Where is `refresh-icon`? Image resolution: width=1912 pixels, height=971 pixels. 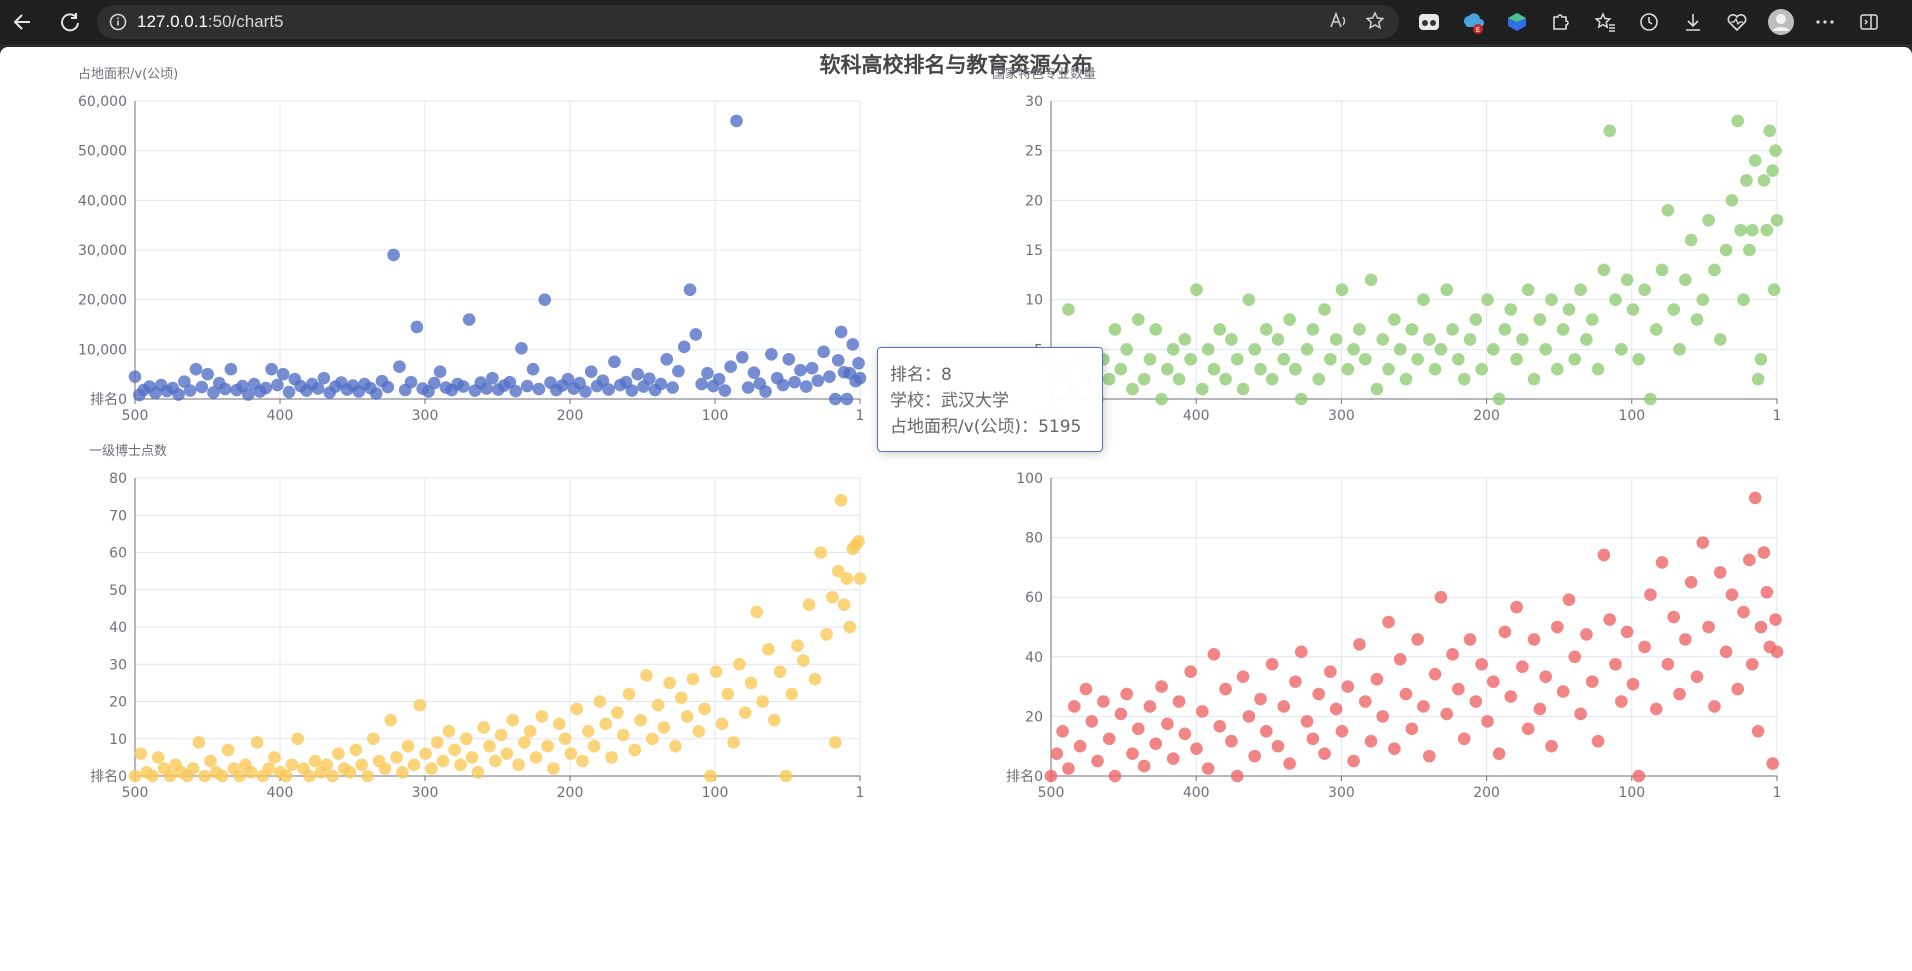 refresh-icon is located at coordinates (70, 22).